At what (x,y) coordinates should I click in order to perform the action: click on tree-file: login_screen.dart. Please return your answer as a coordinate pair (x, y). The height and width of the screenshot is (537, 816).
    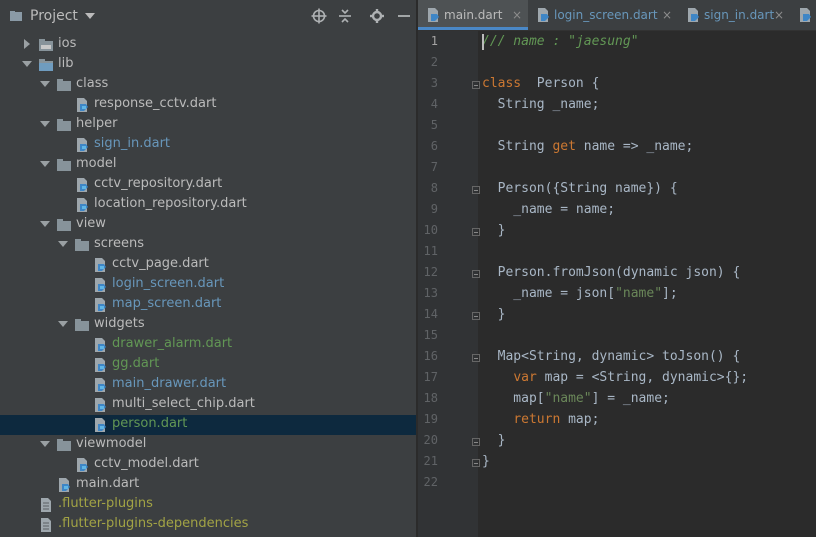
    Looking at the image, I should click on (208, 285).